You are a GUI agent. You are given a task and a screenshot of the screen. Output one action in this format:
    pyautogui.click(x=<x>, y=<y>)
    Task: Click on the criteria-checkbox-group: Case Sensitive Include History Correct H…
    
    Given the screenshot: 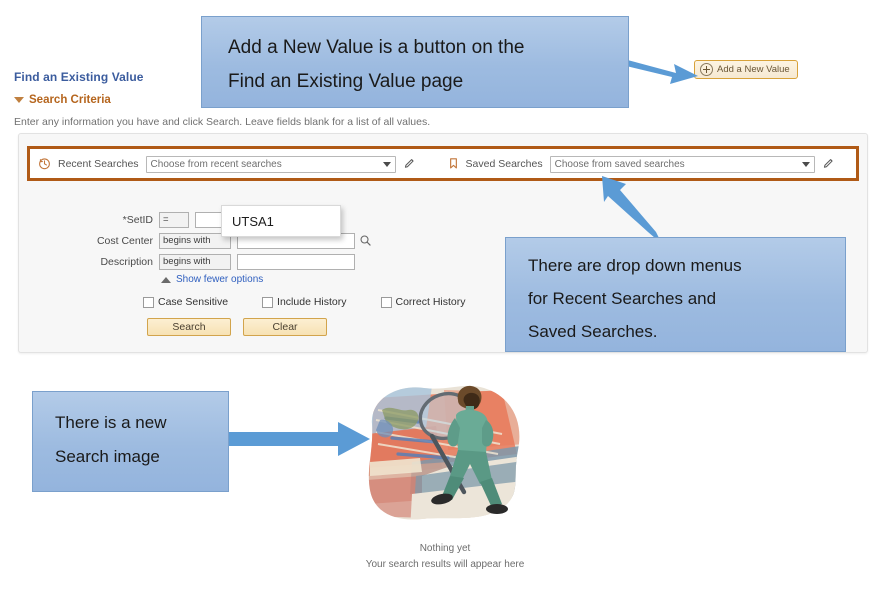 What is the action you would take?
    pyautogui.click(x=321, y=302)
    